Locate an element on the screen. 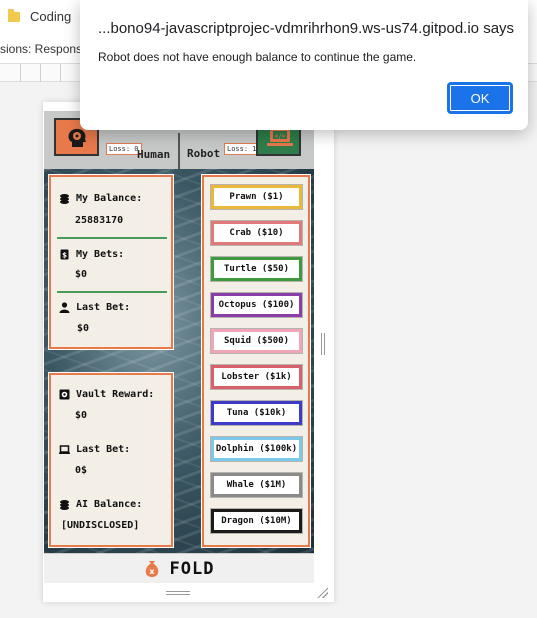 The width and height of the screenshot is (537, 618). vault-last-bet-row: Last Bet: is located at coordinates (94, 449).